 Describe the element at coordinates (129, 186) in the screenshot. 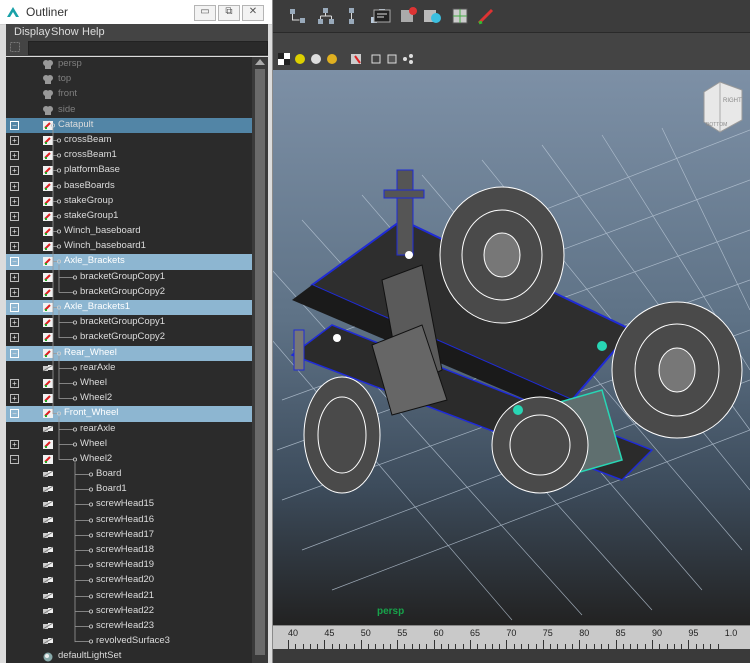

I see `outliner-item: + baseBoards` at that location.